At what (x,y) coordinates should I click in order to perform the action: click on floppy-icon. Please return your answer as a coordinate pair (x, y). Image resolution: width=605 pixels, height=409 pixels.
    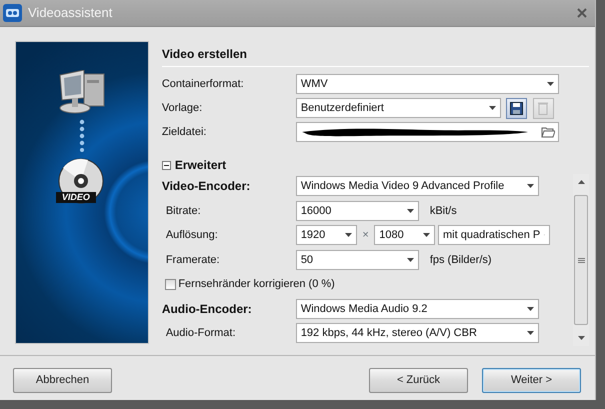
    Looking at the image, I should click on (517, 108).